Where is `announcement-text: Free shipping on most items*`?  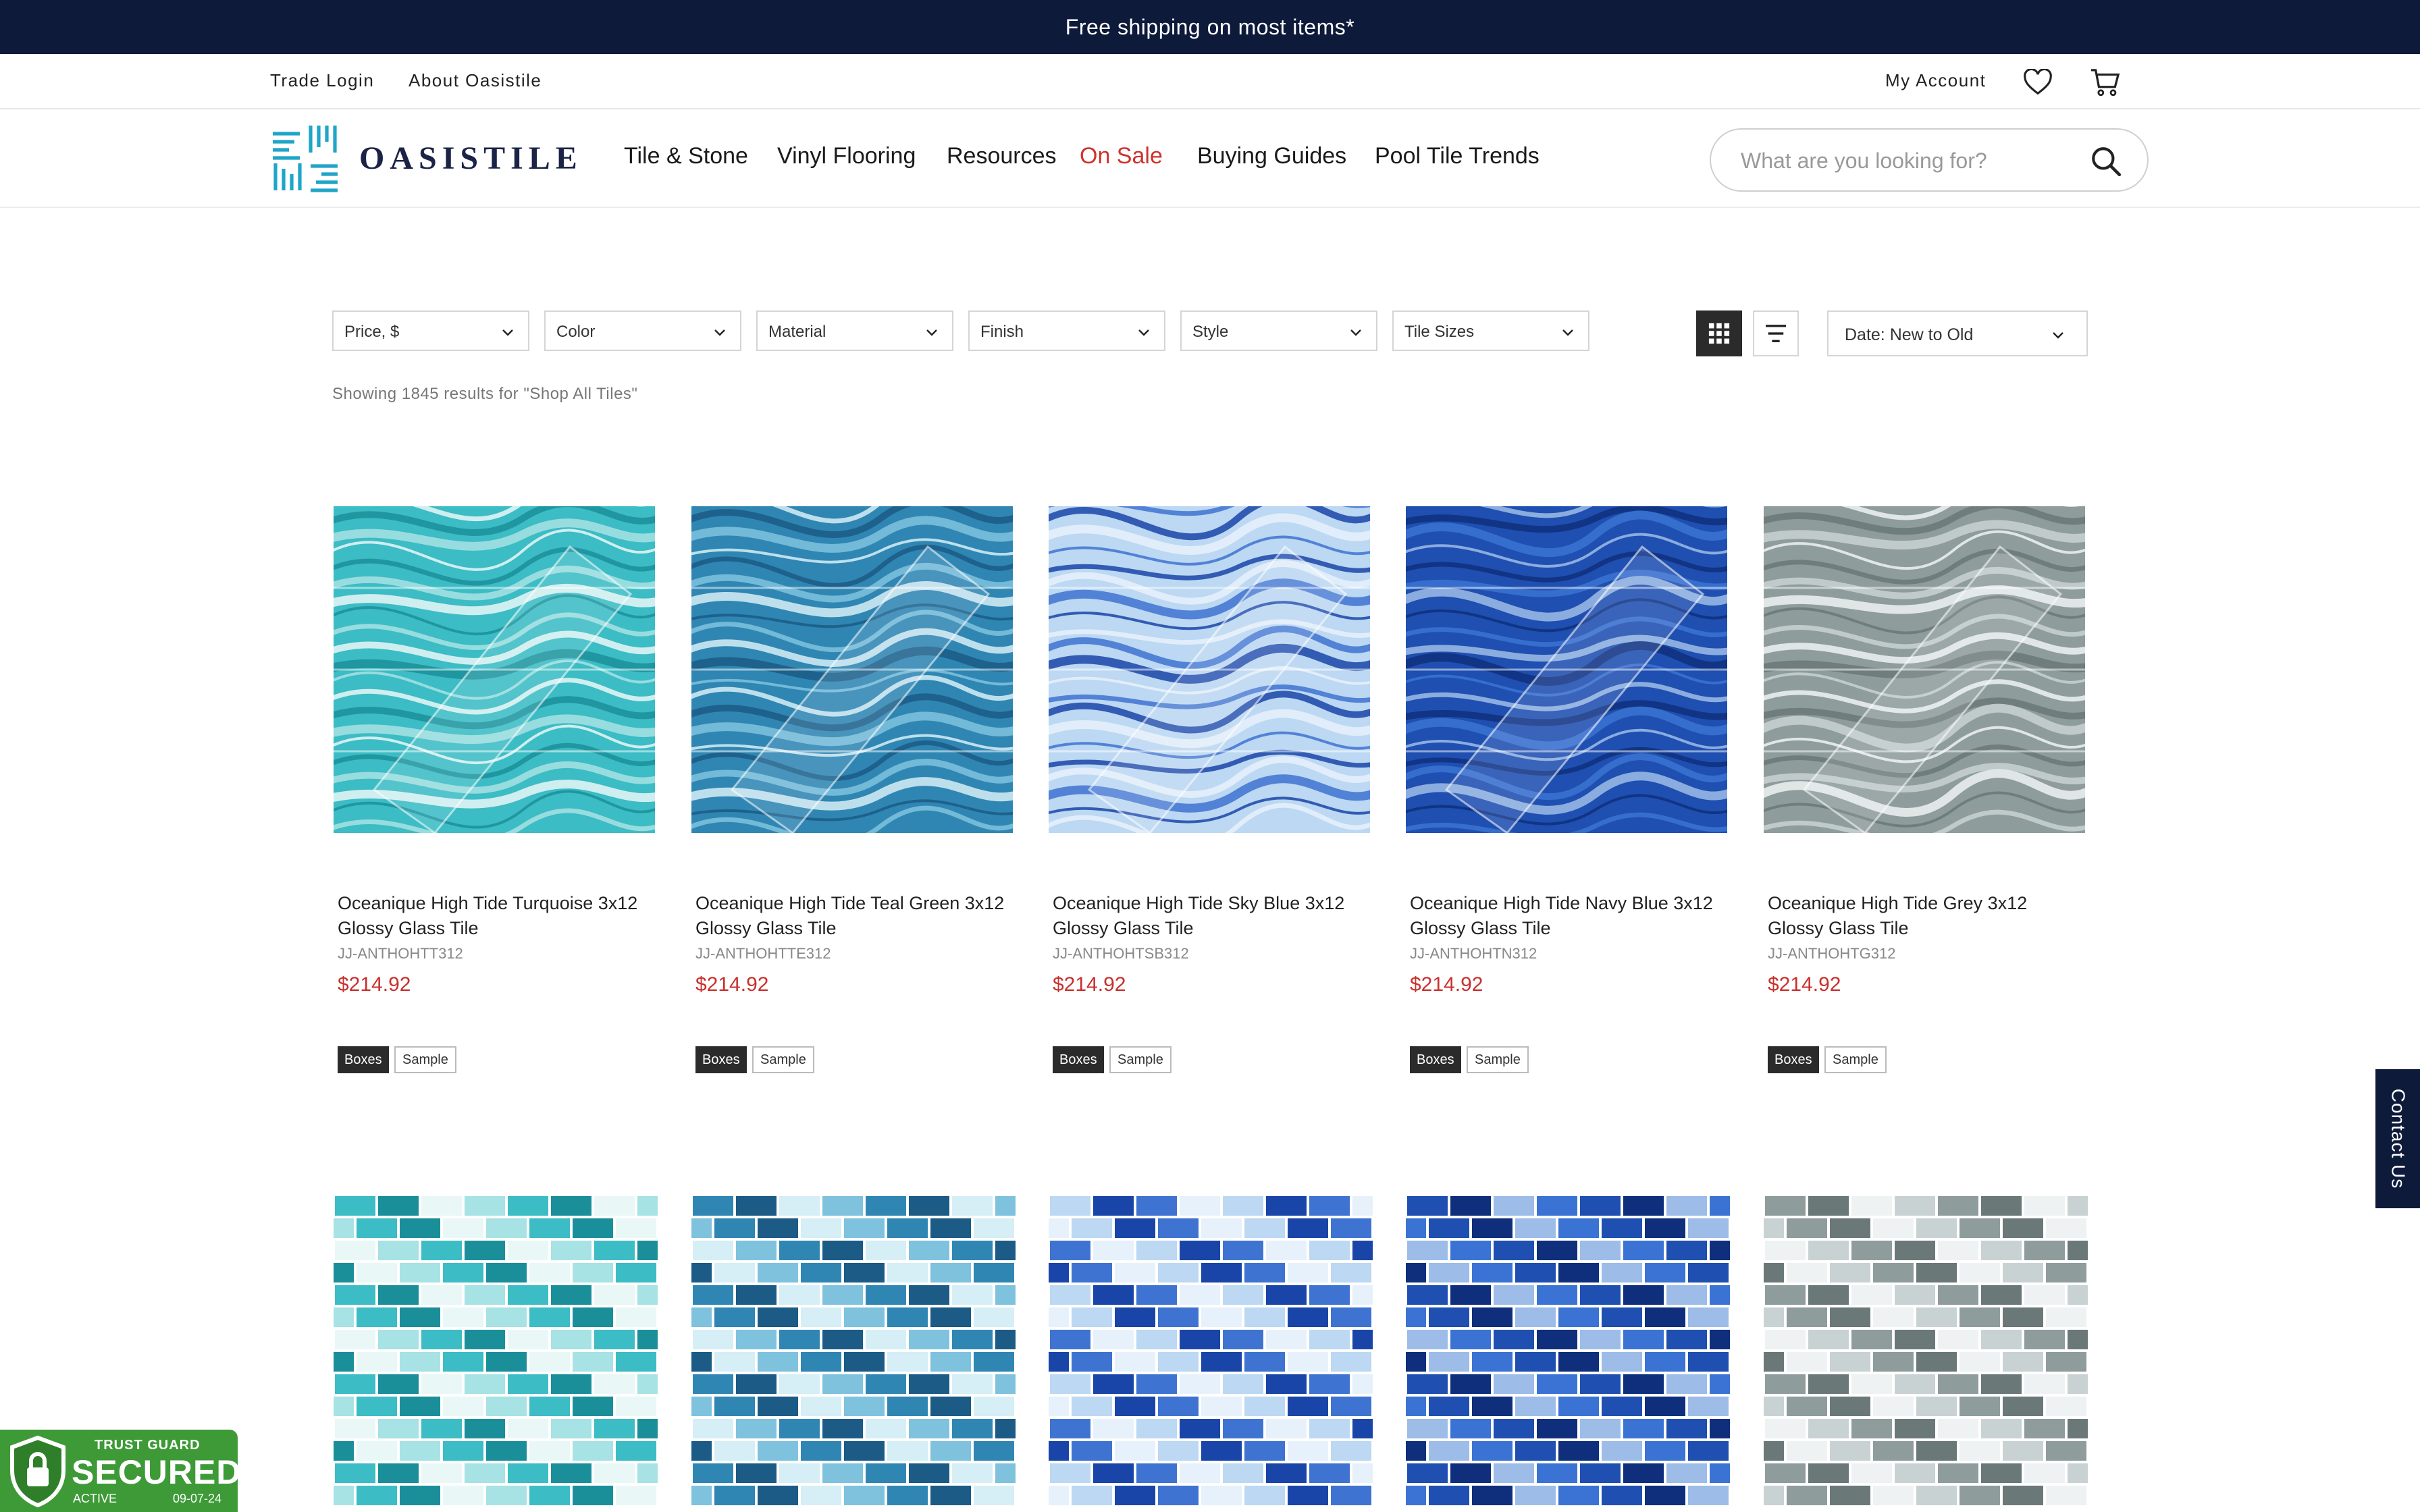 announcement-text: Free shipping on most items* is located at coordinates (1210, 27).